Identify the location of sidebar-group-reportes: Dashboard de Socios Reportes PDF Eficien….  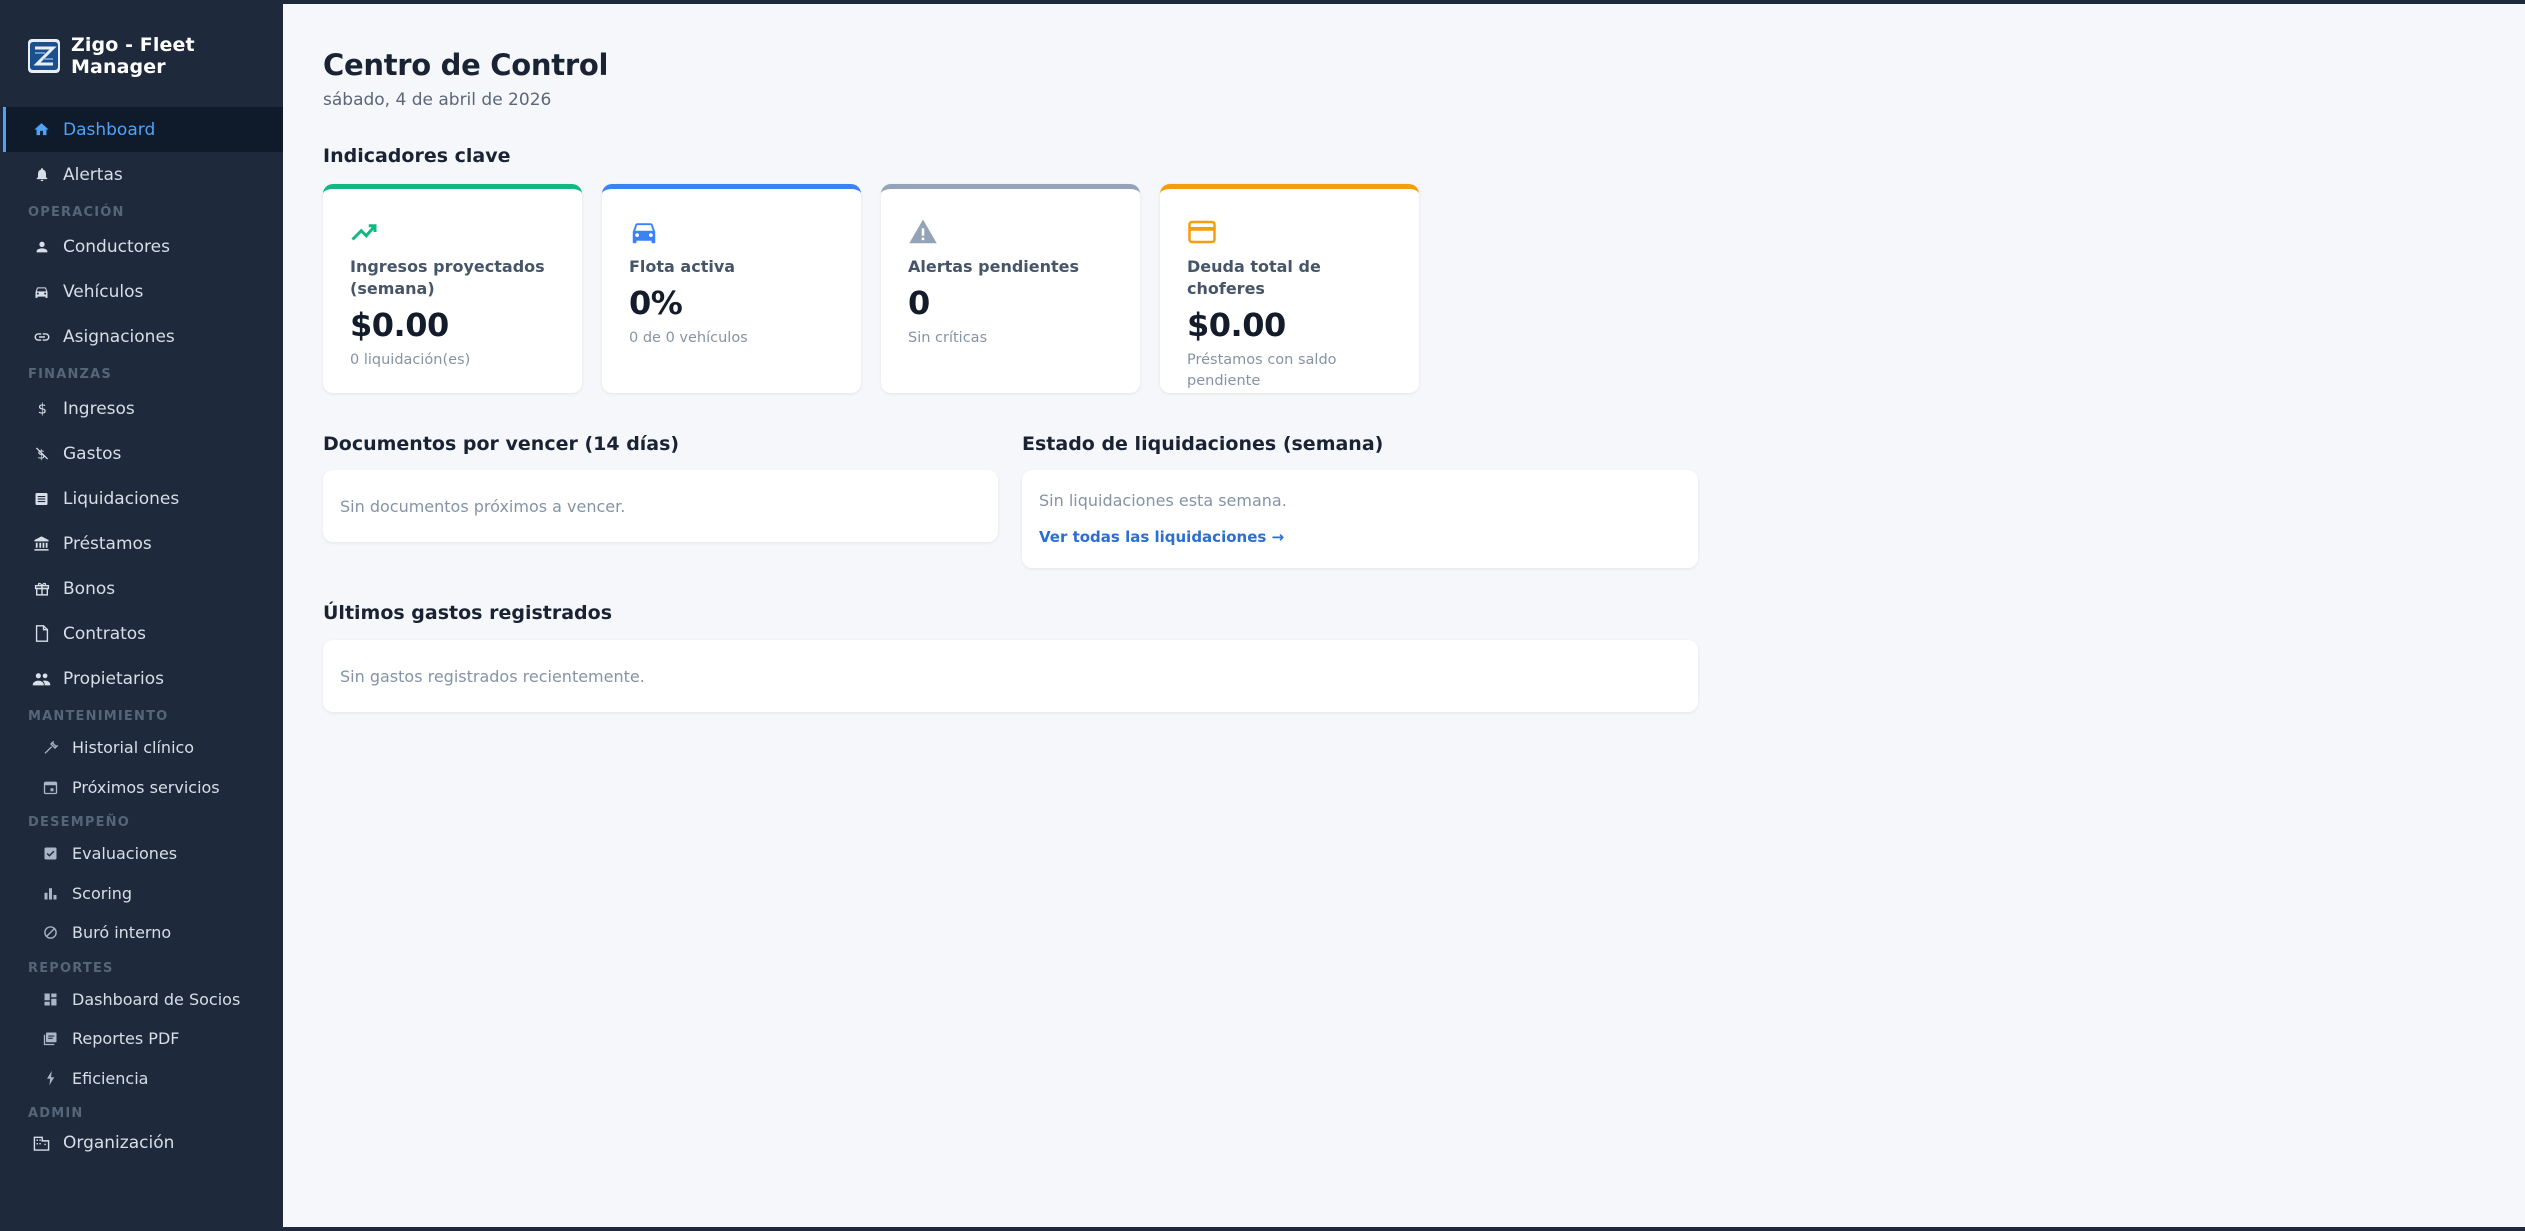
(143, 1039).